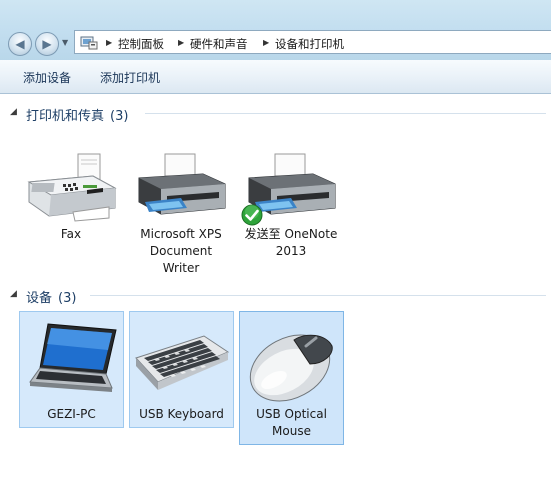 The height and width of the screenshot is (479, 551). Describe the element at coordinates (291, 368) in the screenshot. I see `mouse-icon` at that location.